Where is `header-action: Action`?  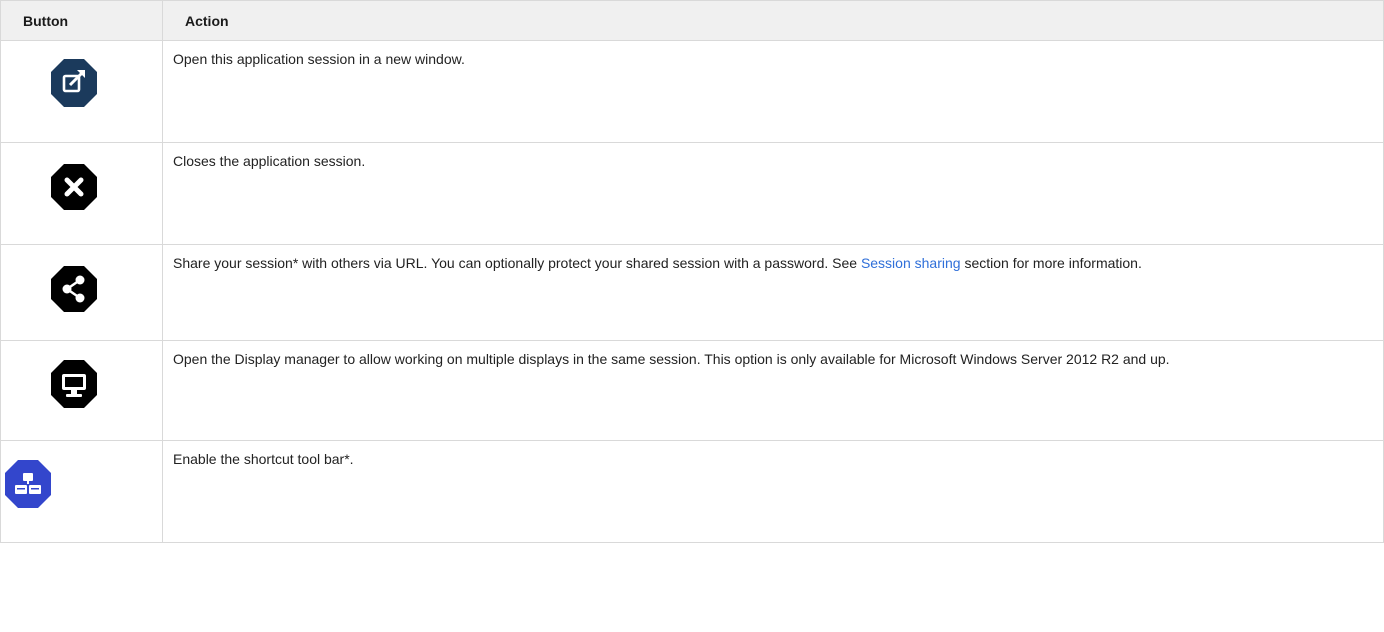
header-action: Action is located at coordinates (773, 20).